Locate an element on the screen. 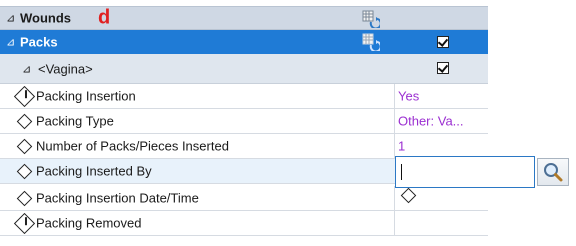 This screenshot has width=576, height=246. section-header-packs: ⊿ Packs is located at coordinates (244, 42).